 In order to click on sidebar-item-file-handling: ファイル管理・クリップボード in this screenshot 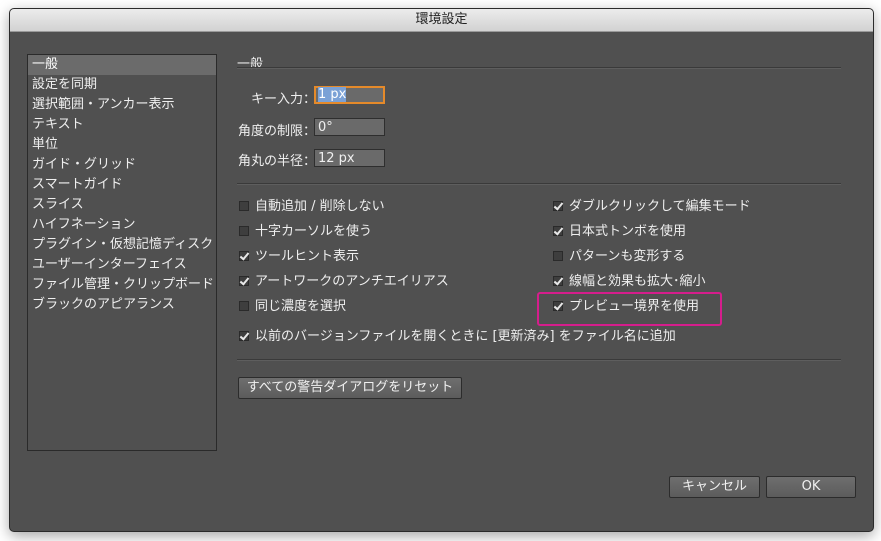, I will do `click(122, 285)`.